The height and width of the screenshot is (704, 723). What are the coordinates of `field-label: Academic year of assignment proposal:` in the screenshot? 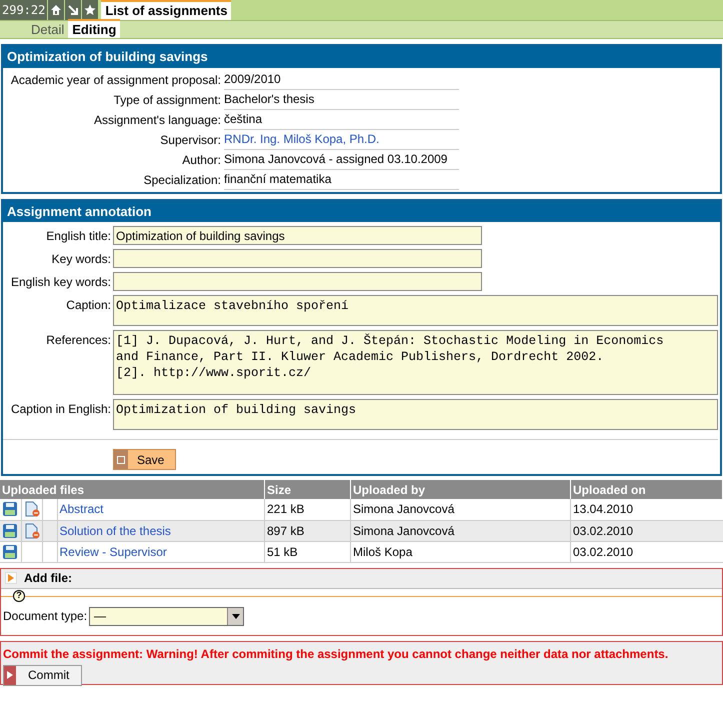 It's located at (116, 80).